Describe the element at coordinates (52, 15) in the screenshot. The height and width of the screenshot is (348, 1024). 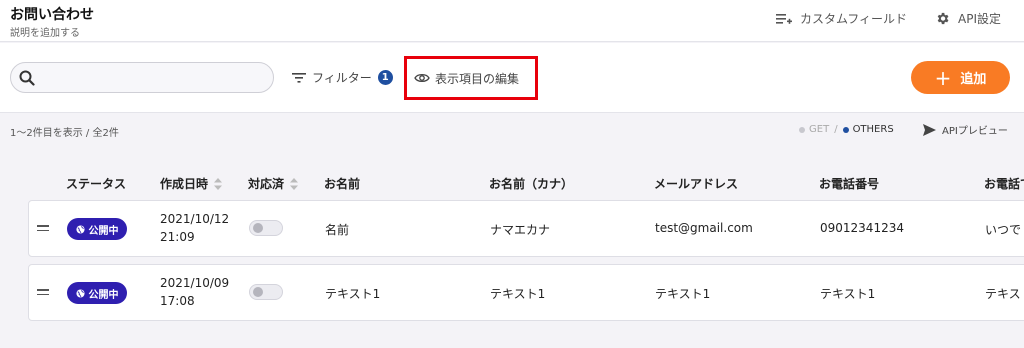
I see `page-title: お問い合わせ` at that location.